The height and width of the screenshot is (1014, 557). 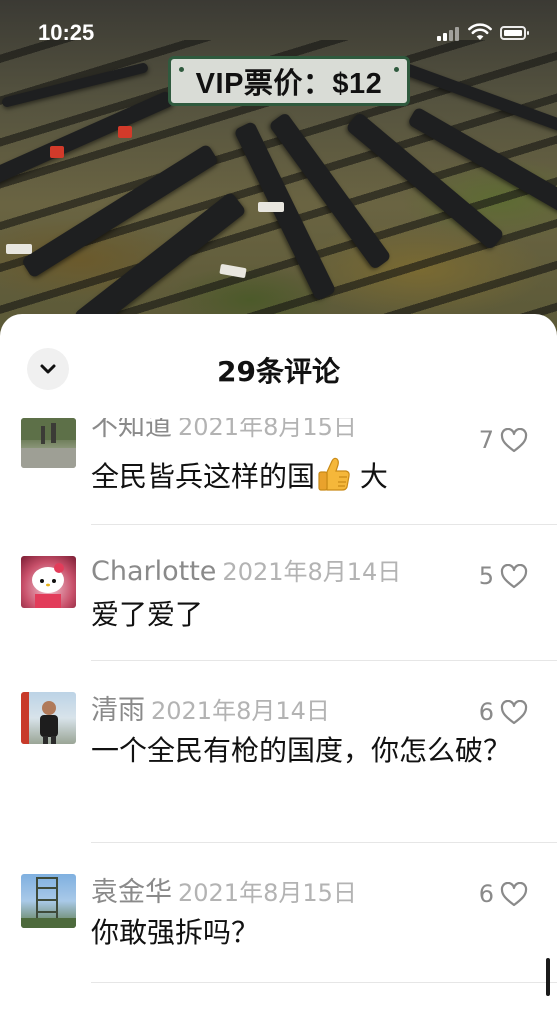 What do you see at coordinates (289, 84) in the screenshot?
I see `ticket-price-text: VIP票价：$12` at bounding box center [289, 84].